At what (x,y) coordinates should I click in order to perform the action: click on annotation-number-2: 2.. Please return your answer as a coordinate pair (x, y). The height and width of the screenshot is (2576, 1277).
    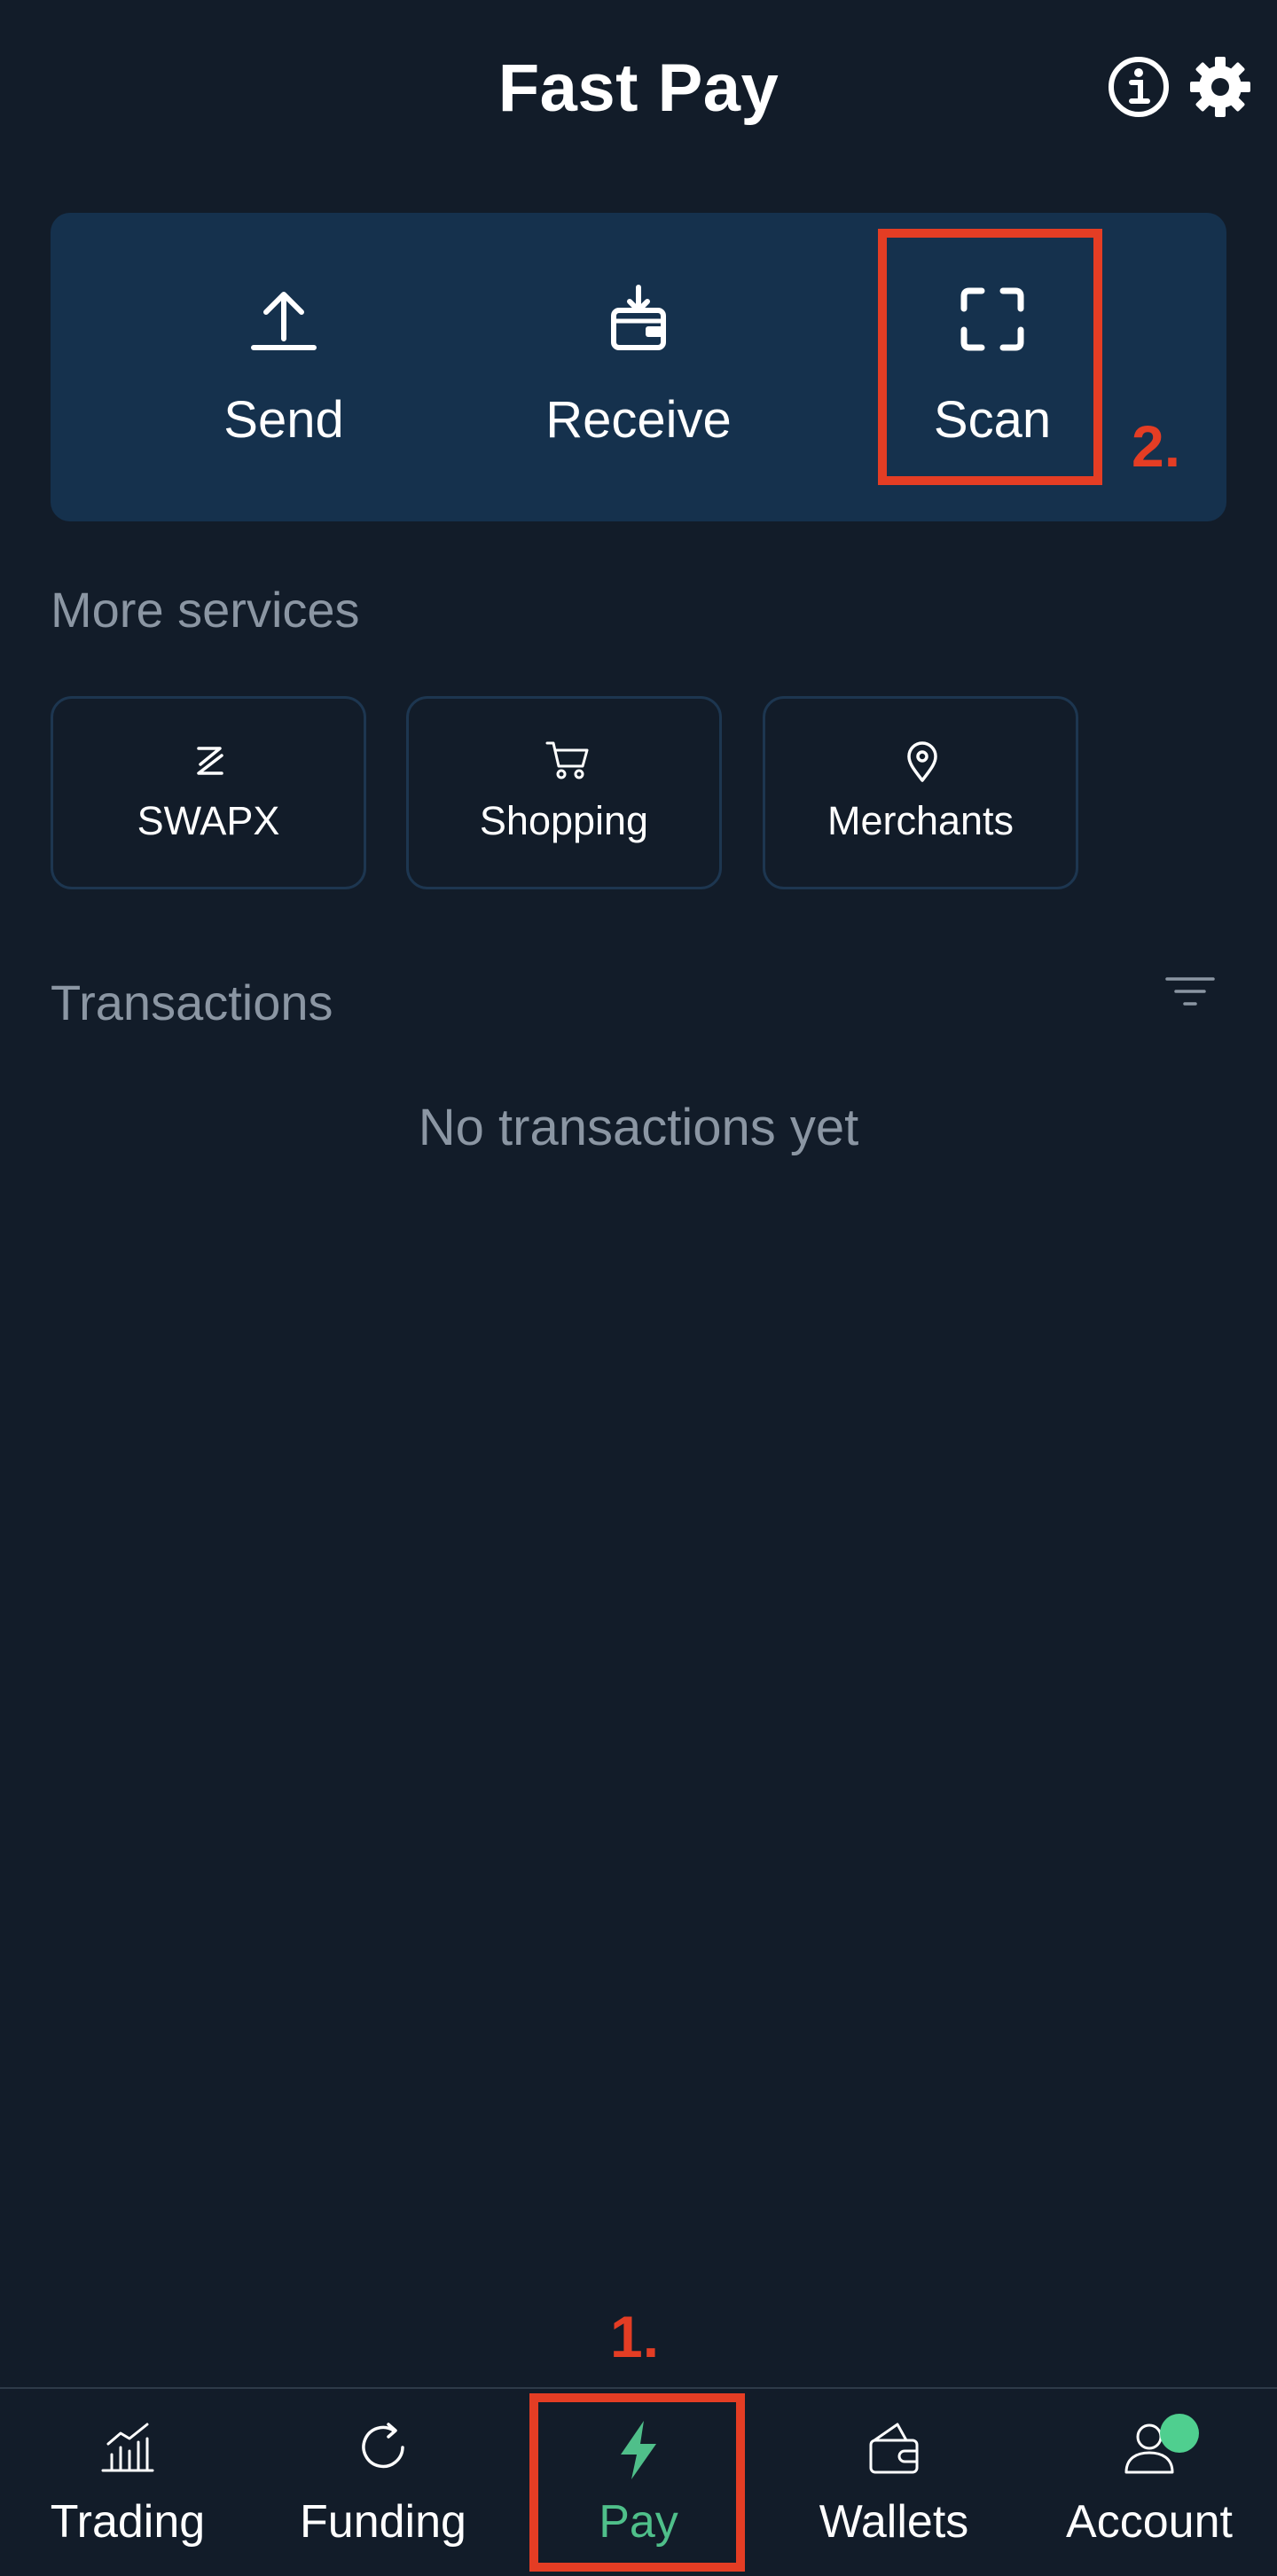
    Looking at the image, I should click on (1156, 446).